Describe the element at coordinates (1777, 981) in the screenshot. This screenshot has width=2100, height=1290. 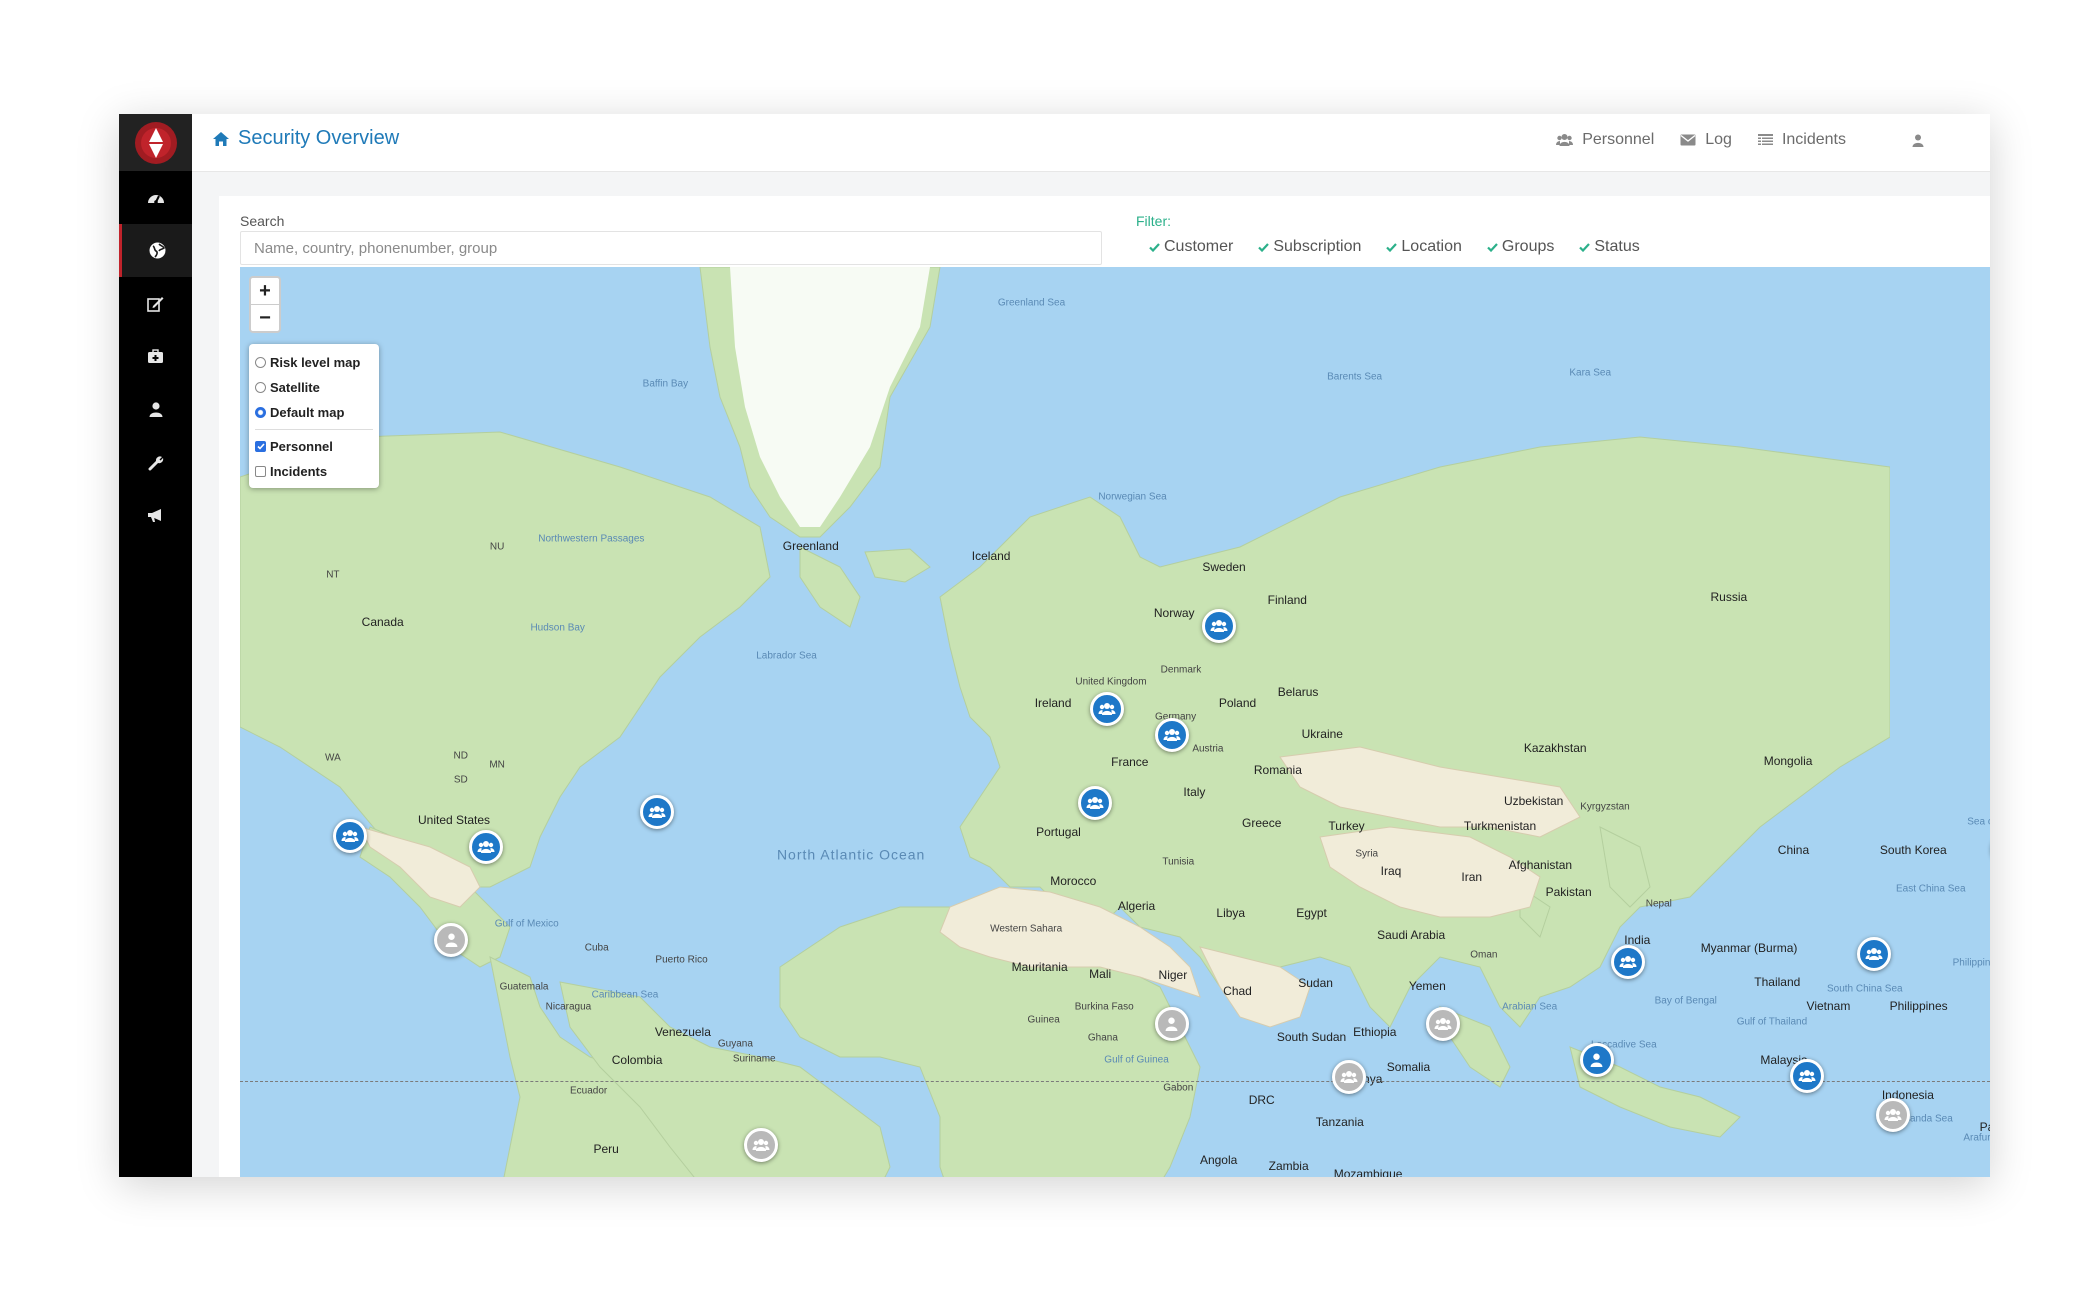
I see `map-label: Thailand` at that location.